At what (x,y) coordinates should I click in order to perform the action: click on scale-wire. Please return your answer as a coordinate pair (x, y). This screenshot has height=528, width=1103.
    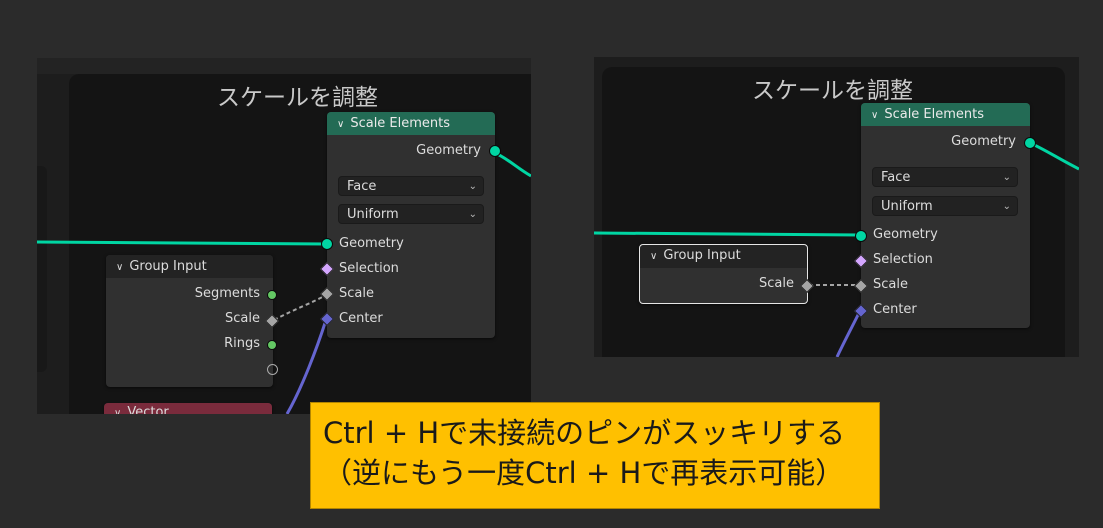
    Looking at the image, I should click on (300, 307).